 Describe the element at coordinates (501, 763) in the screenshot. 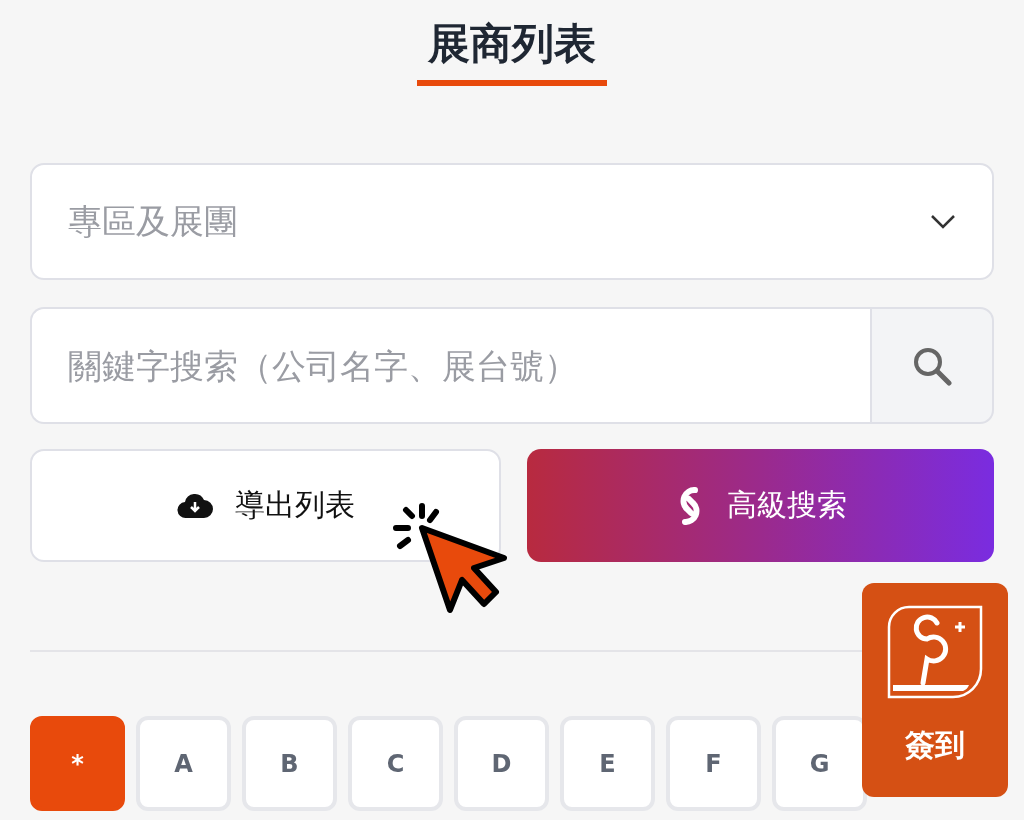

I see `letter-tab: D` at that location.